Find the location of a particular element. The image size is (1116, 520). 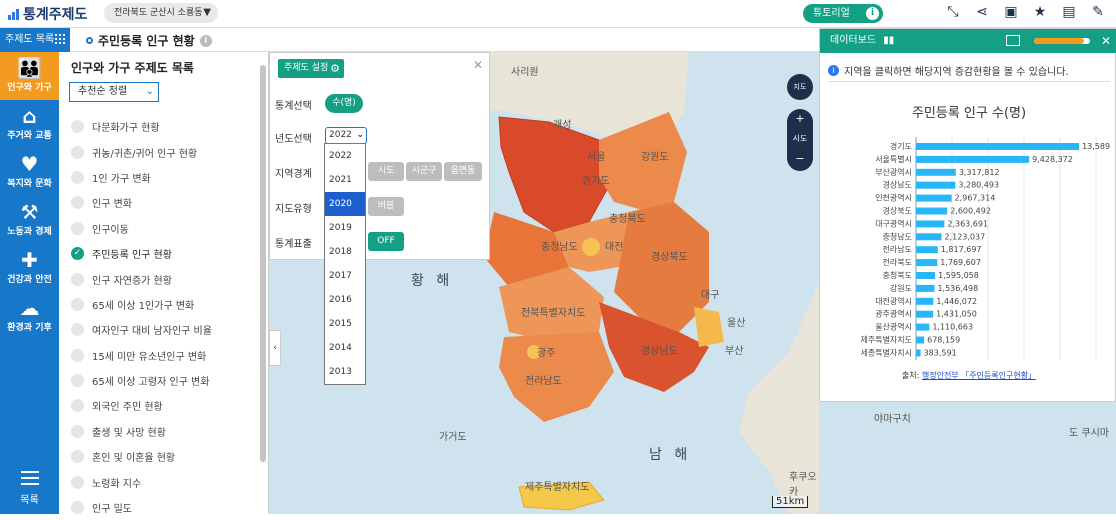

year-option: 2018 is located at coordinates (345, 252).